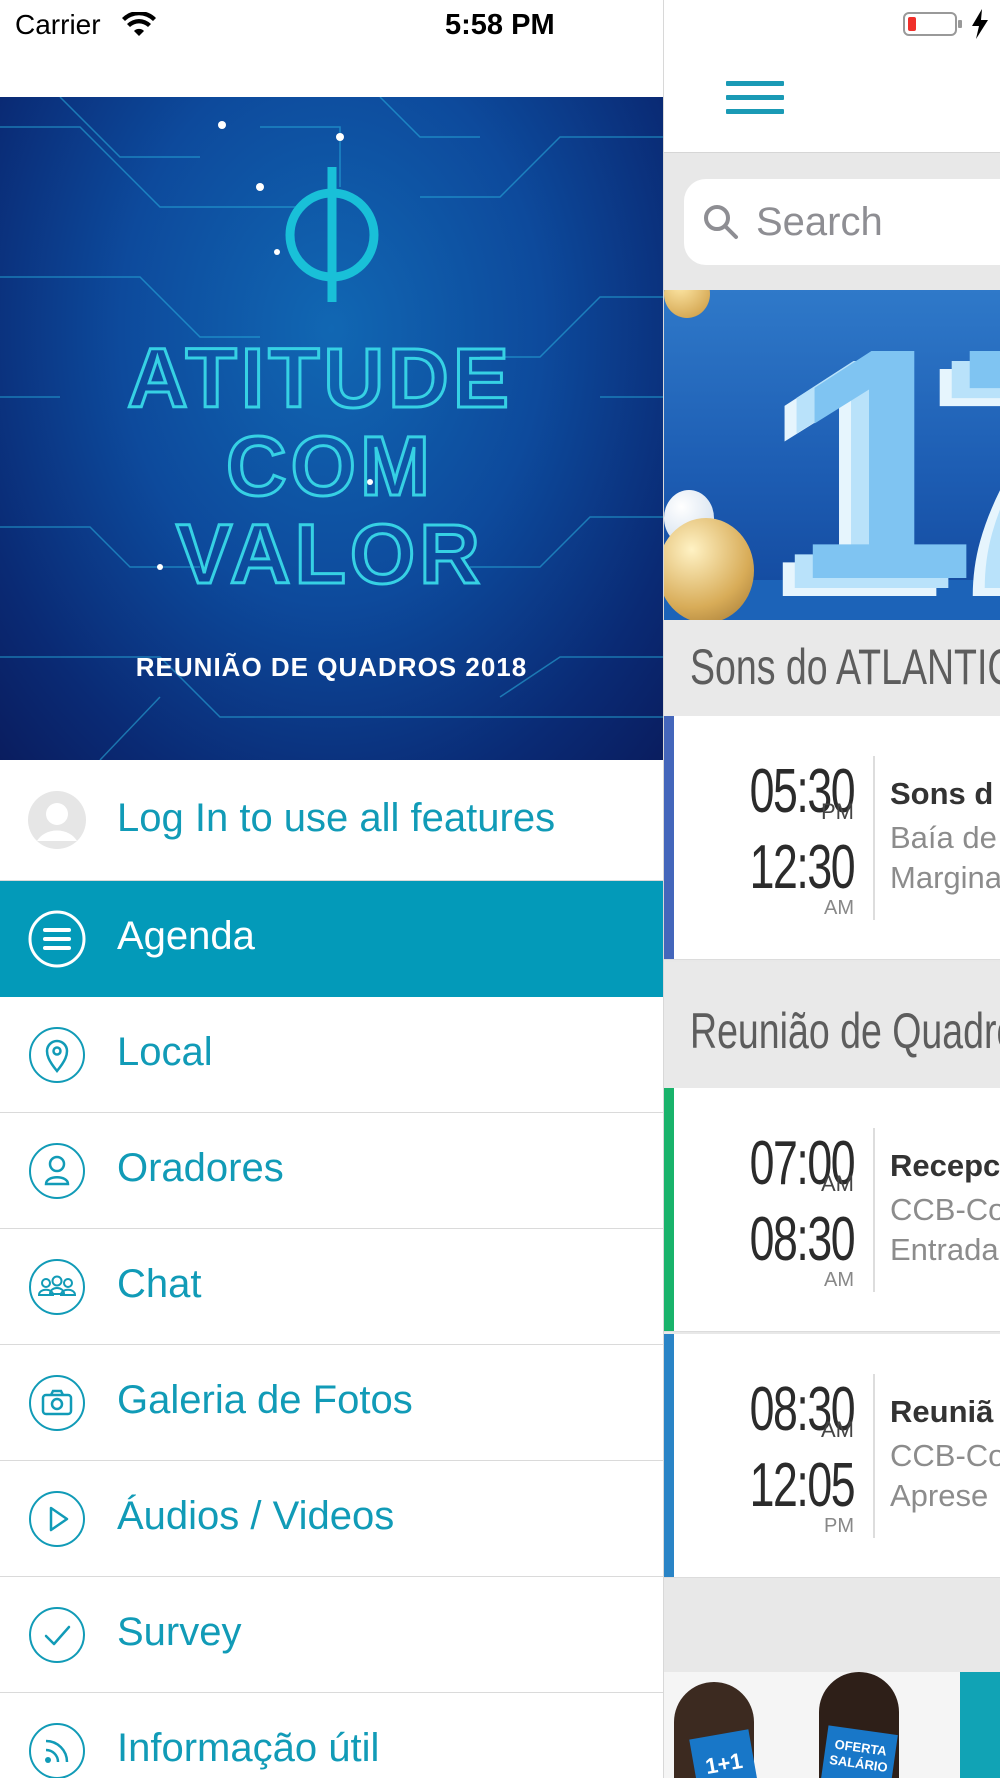 The width and height of the screenshot is (1000, 1778). Describe the element at coordinates (802, 1485) in the screenshot. I see `event-end-time: 12:05` at that location.